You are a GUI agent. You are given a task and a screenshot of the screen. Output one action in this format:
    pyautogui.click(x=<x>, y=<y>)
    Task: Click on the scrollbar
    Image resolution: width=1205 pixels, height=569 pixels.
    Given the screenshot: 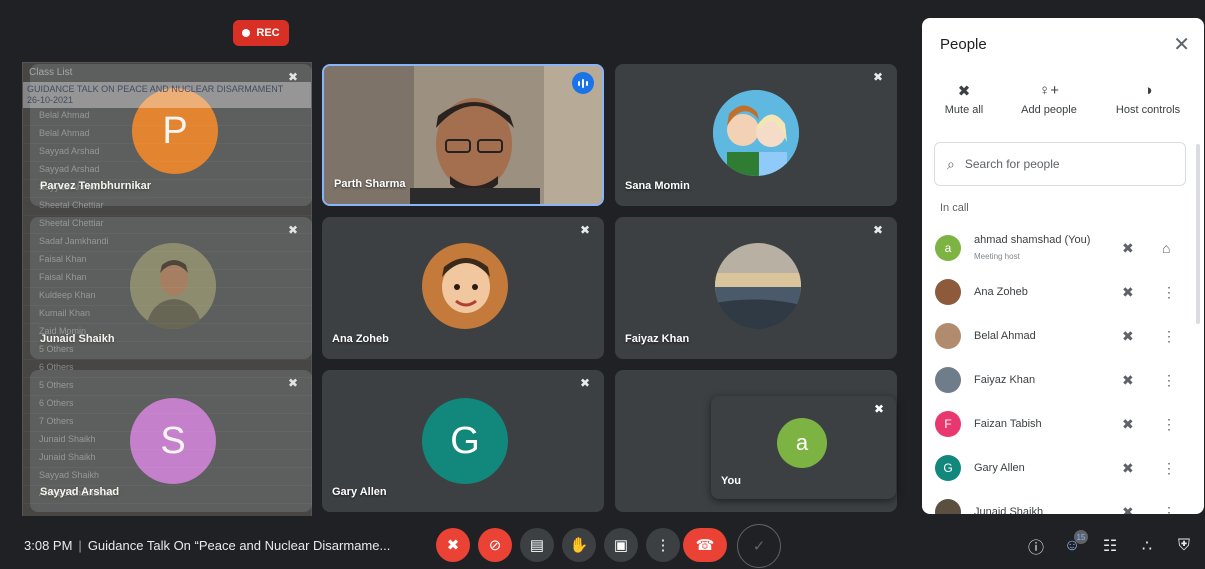 What is the action you would take?
    pyautogui.click(x=1198, y=234)
    